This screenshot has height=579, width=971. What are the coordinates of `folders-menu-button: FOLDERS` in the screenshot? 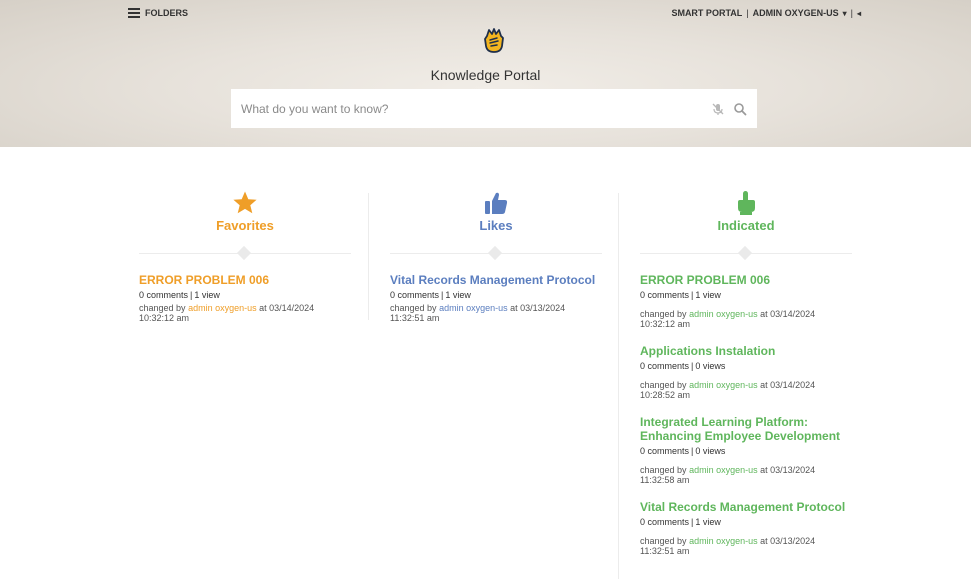 It's located at (158, 13).